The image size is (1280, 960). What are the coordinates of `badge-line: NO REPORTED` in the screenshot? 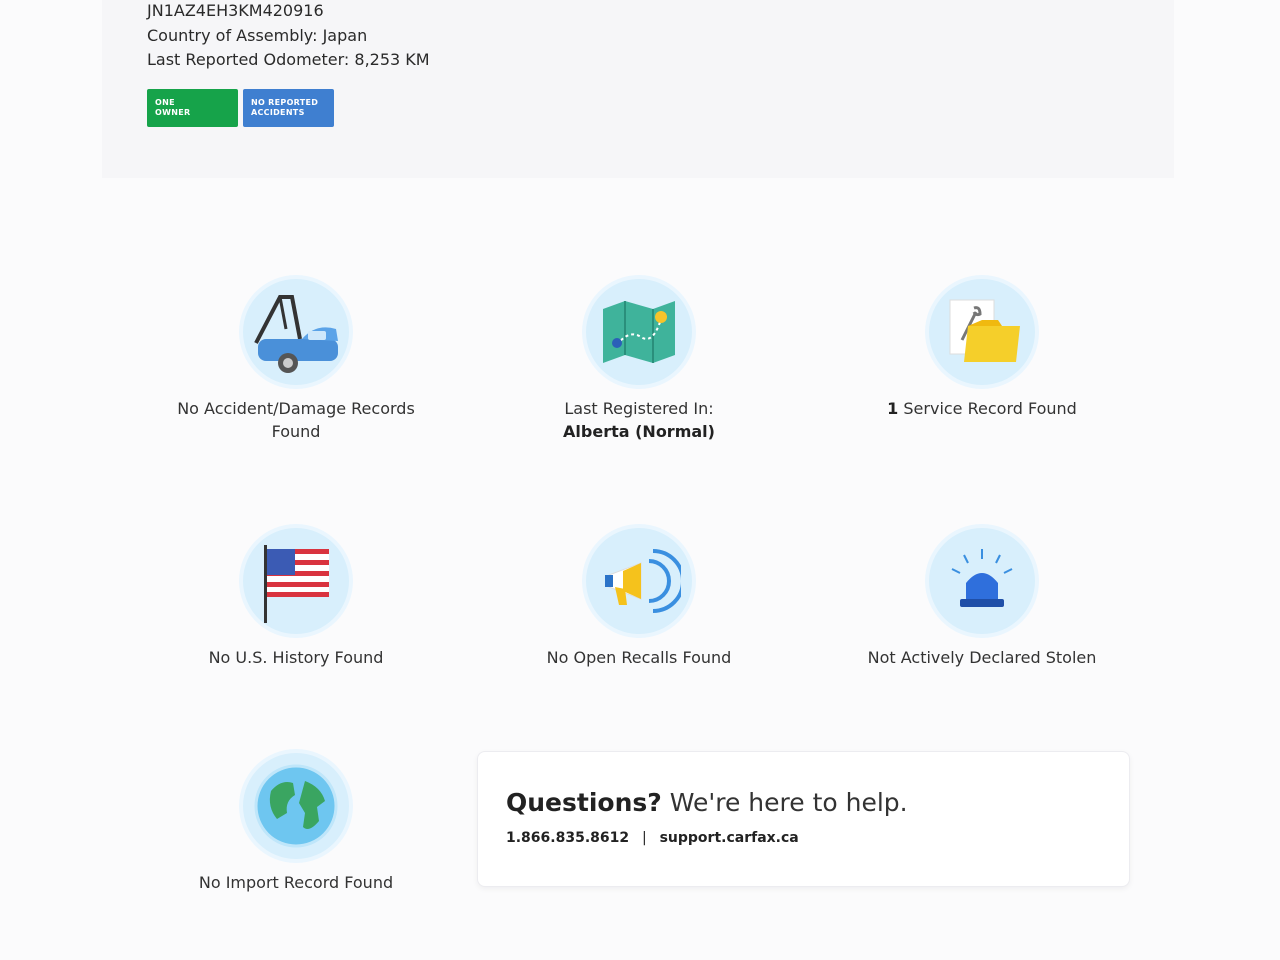 It's located at (285, 102).